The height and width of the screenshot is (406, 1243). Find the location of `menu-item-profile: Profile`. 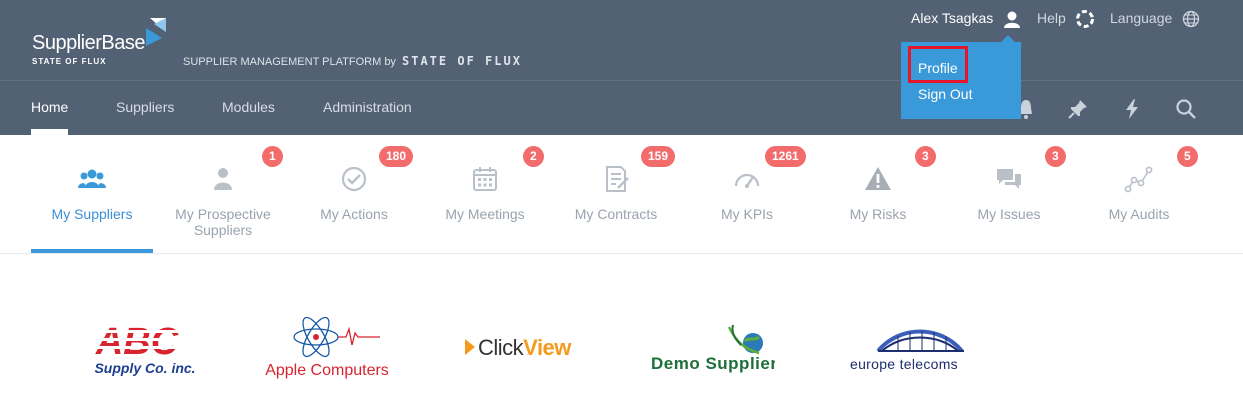

menu-item-profile: Profile is located at coordinates (938, 68).